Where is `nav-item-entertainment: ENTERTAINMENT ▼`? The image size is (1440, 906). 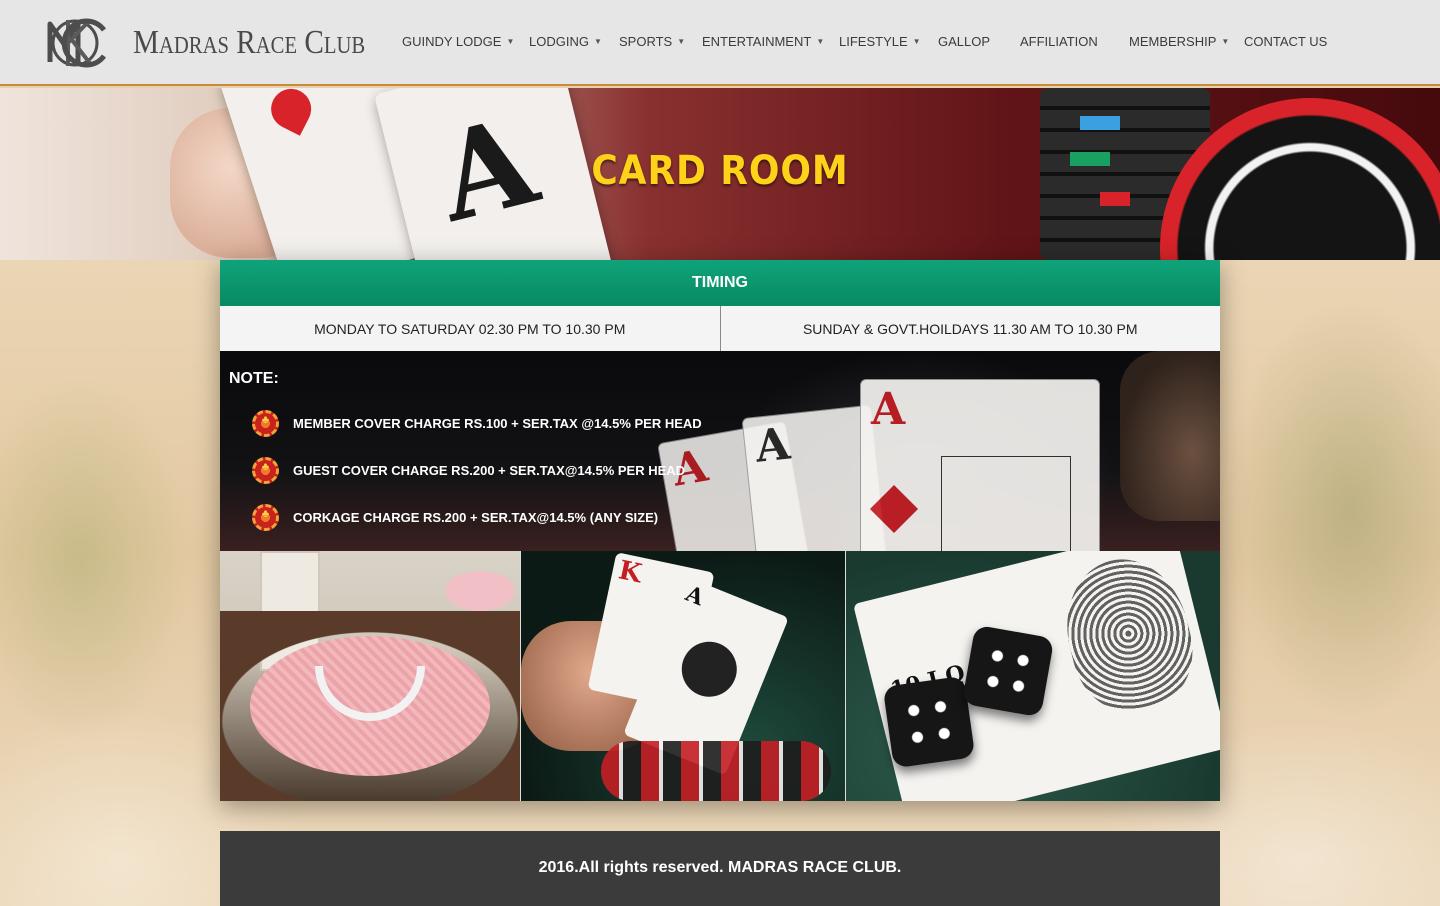
nav-item-entertainment: ENTERTAINMENT ▼ is located at coordinates (763, 41).